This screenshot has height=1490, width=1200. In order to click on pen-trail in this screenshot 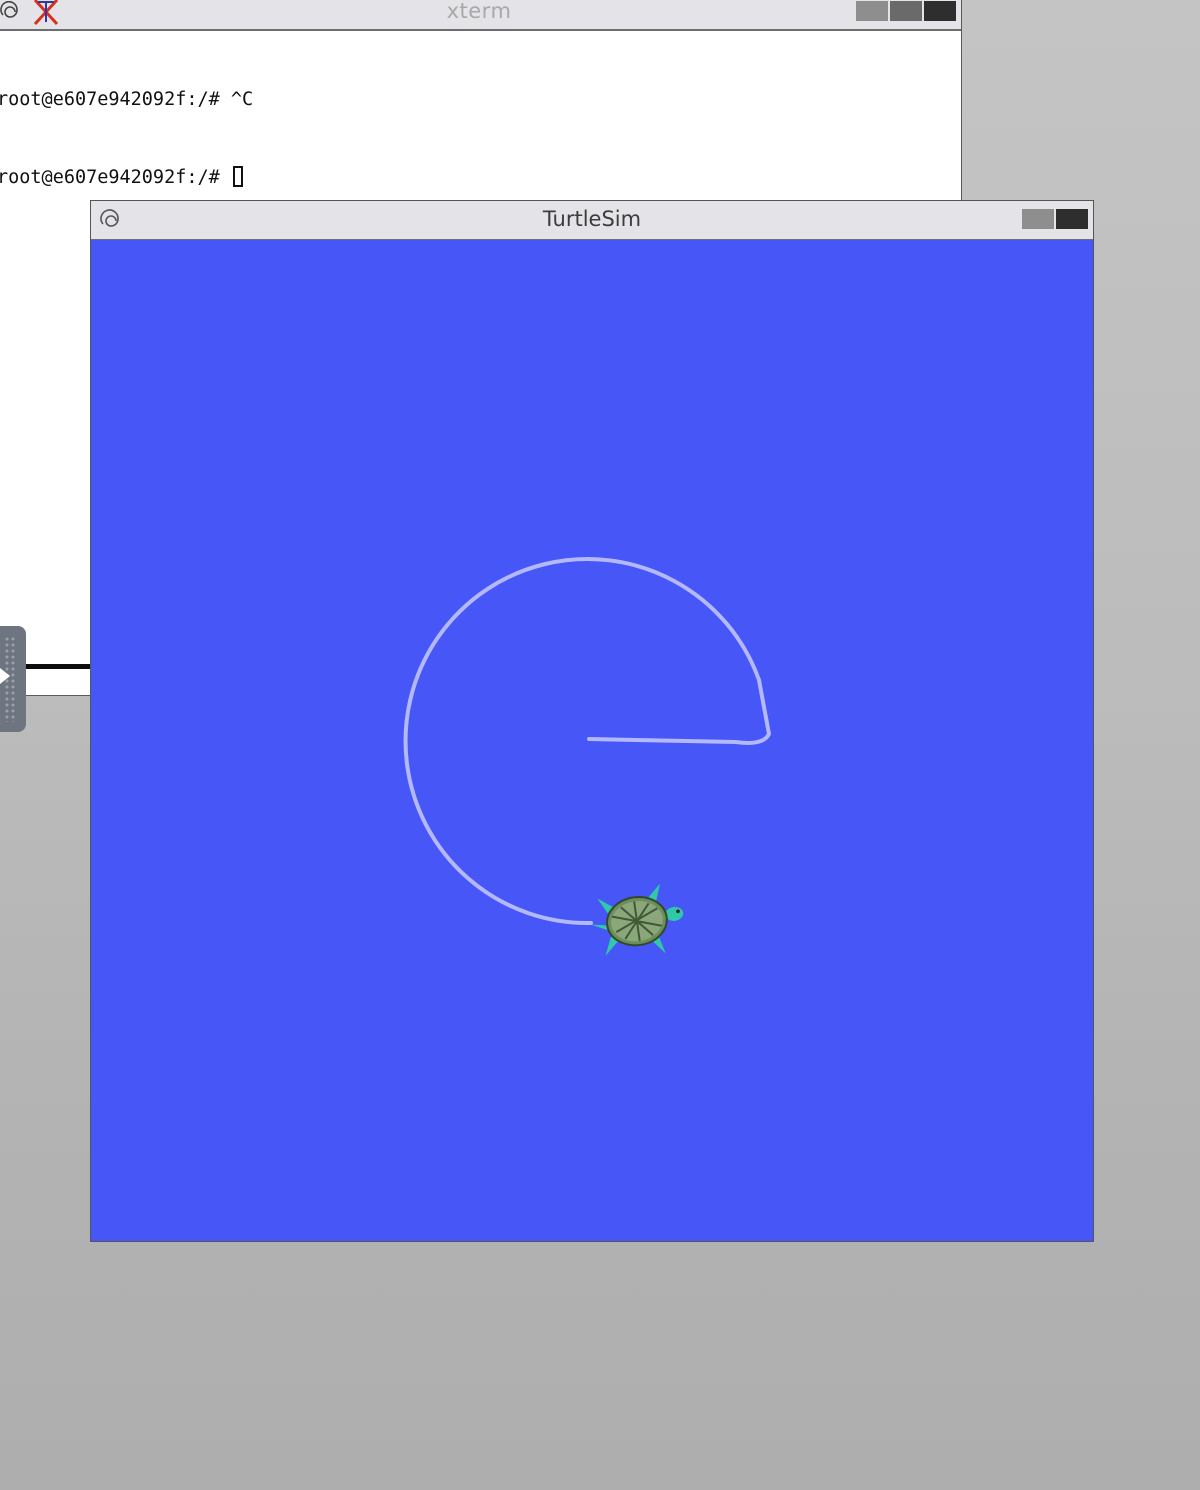, I will do `click(587, 741)`.